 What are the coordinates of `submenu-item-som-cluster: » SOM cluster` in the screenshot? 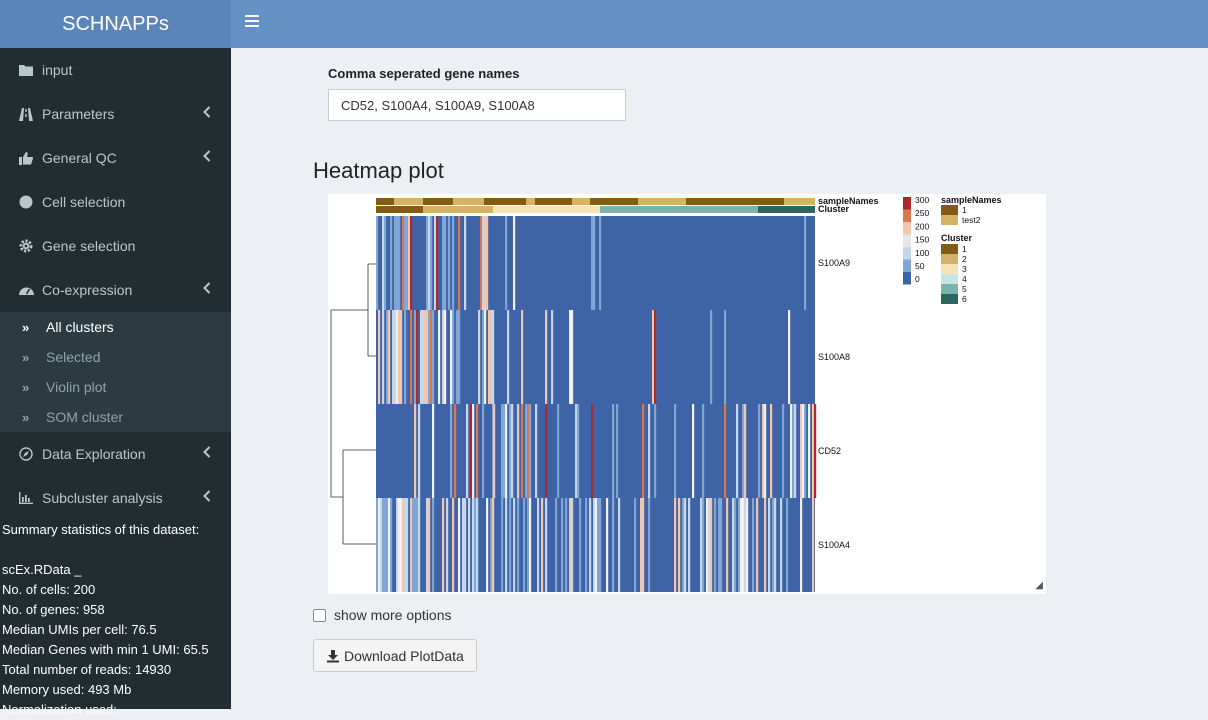 It's located at (115, 417).